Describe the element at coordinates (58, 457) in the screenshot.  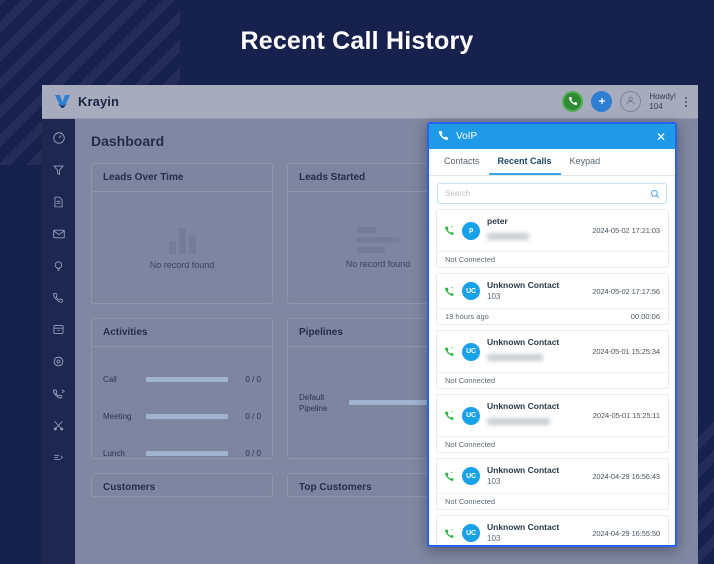
I see `sidebar-item-logout` at that location.